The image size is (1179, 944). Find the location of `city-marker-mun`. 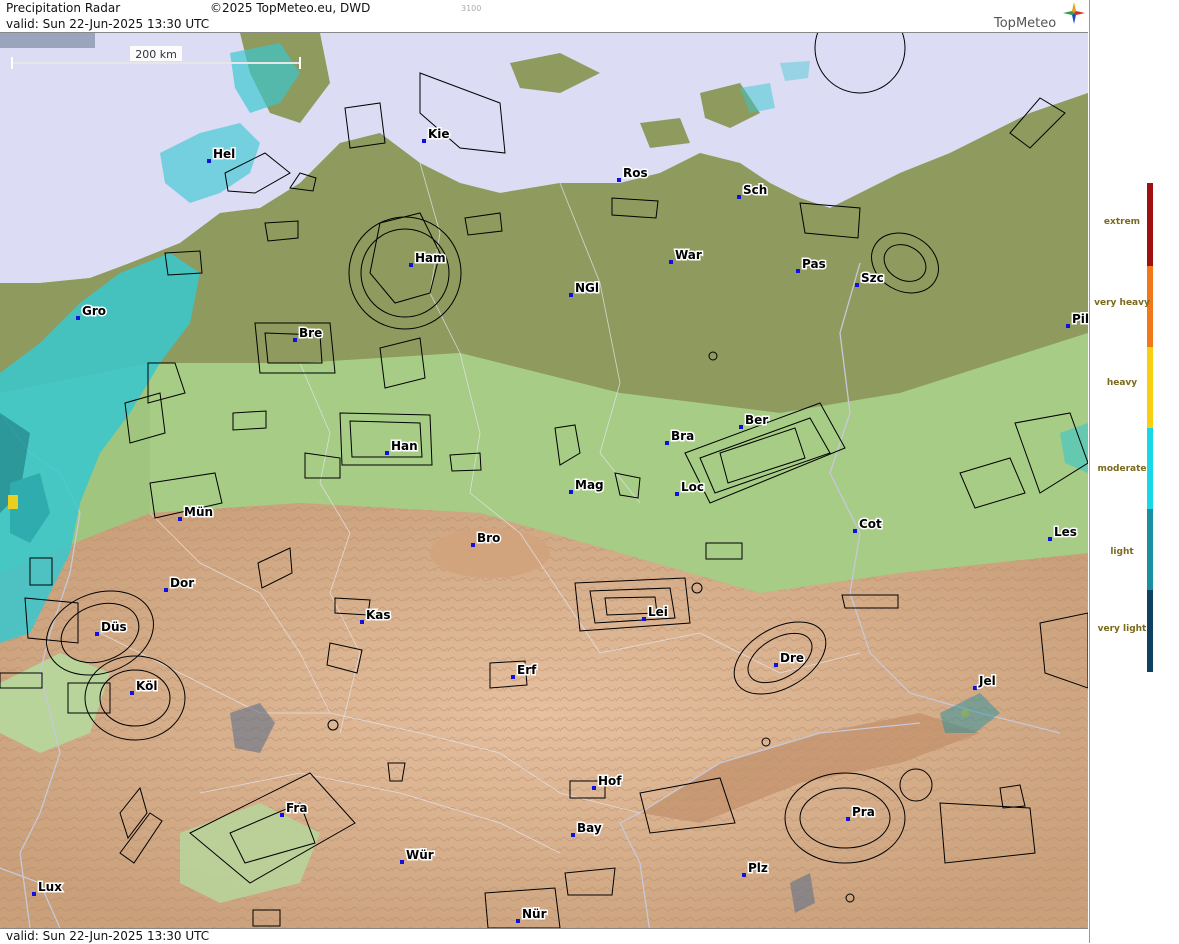

city-marker-mun is located at coordinates (180, 519).